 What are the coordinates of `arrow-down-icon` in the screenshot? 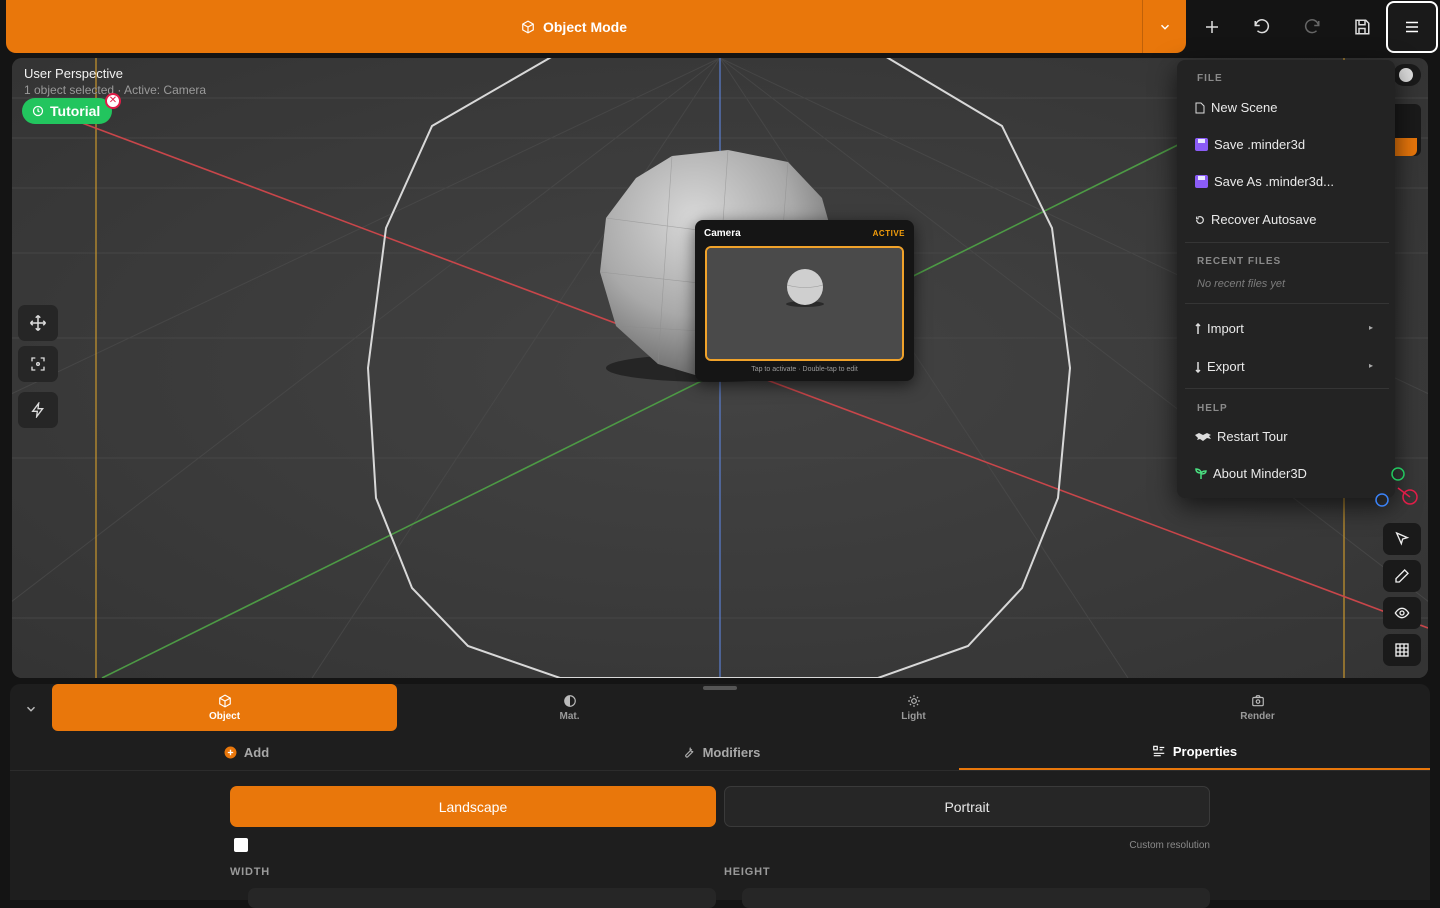 It's located at (1198, 367).